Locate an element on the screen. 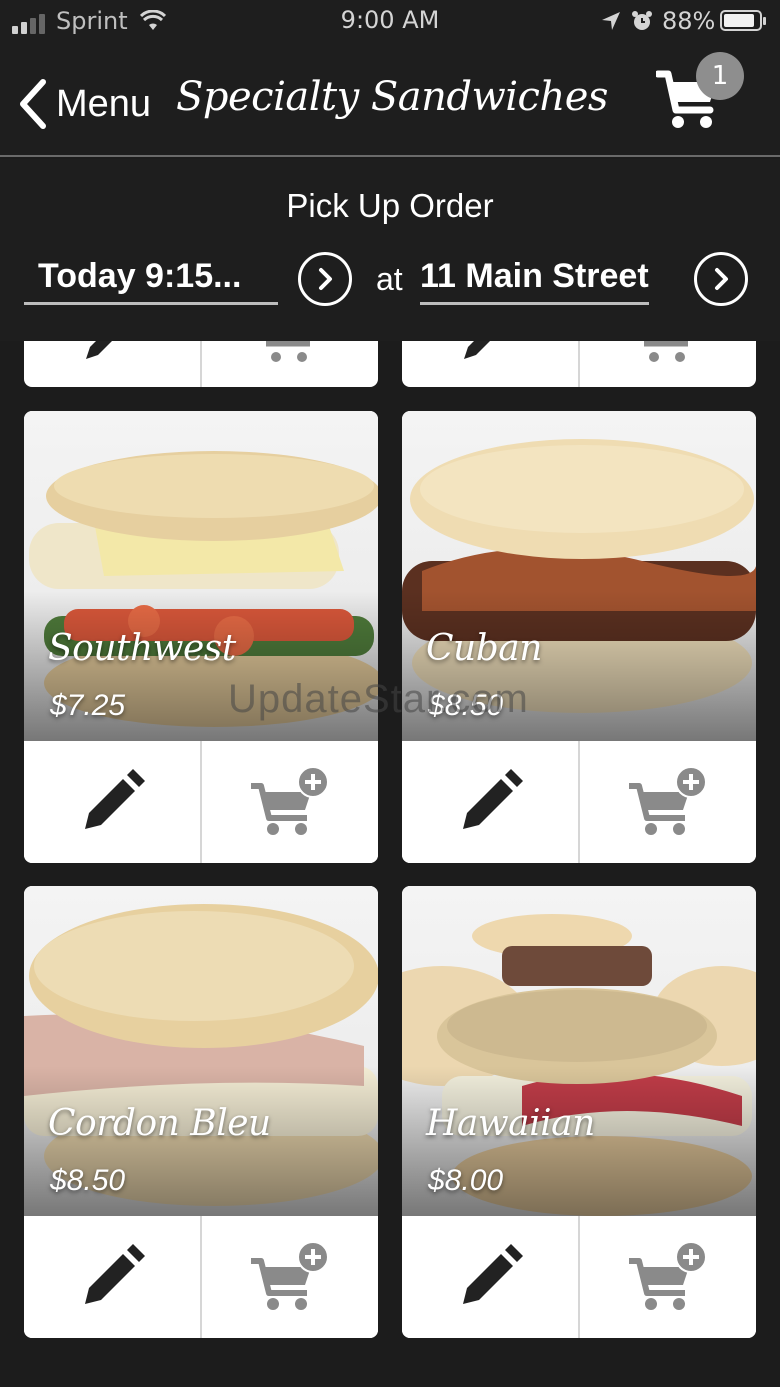  product-card-cuban: Cuban $8.50 is located at coordinates (579, 637).